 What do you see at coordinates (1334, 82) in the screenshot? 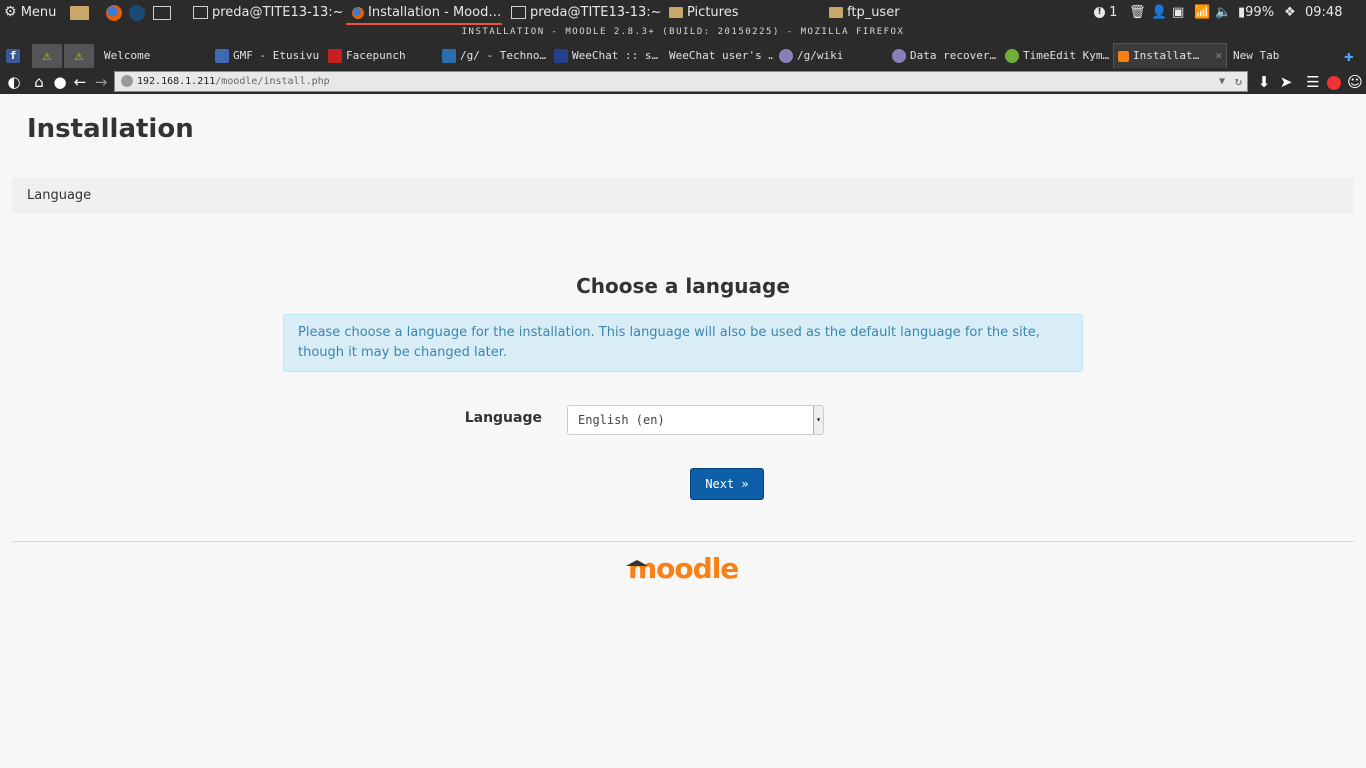
I see `addon-red-icon` at bounding box center [1334, 82].